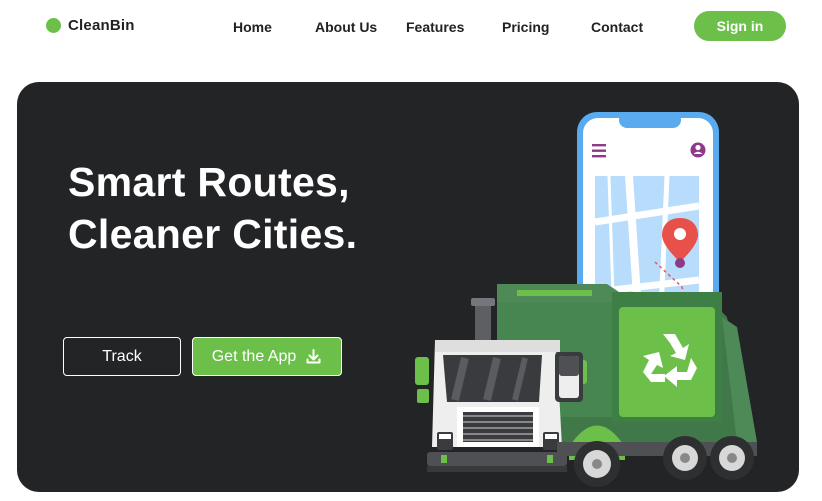 This screenshot has height=501, width=822. I want to click on menu-icon, so click(599, 151).